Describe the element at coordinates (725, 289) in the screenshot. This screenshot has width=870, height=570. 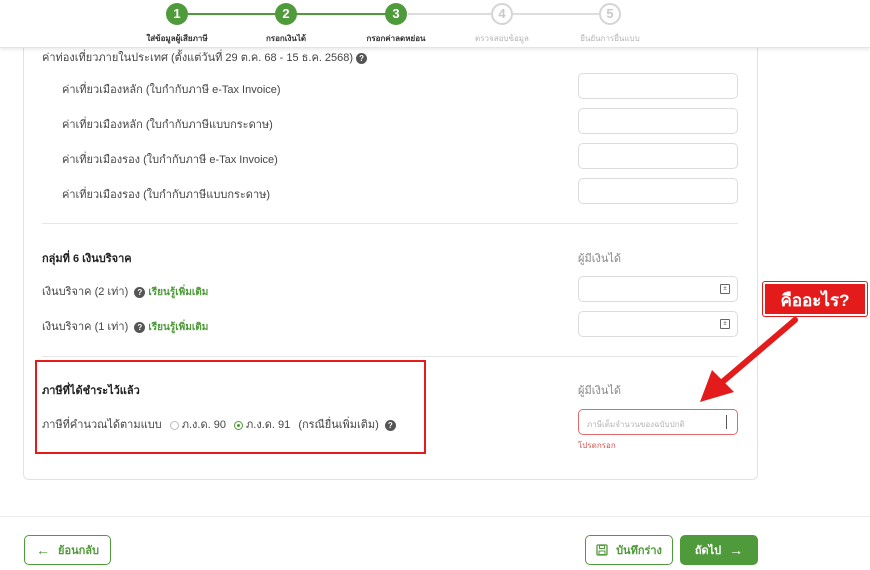
I see `calculator-icon: ±` at that location.